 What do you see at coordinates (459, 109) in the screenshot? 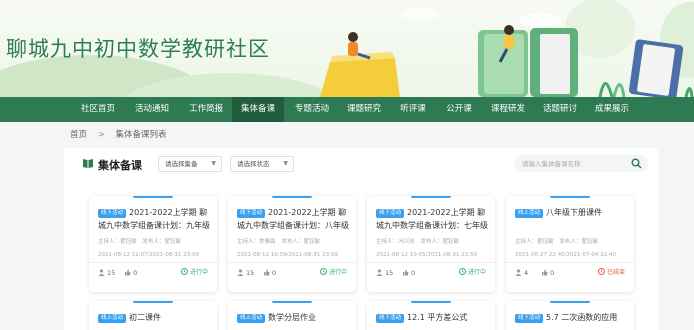
I see `nav-open-class: 公开课` at bounding box center [459, 109].